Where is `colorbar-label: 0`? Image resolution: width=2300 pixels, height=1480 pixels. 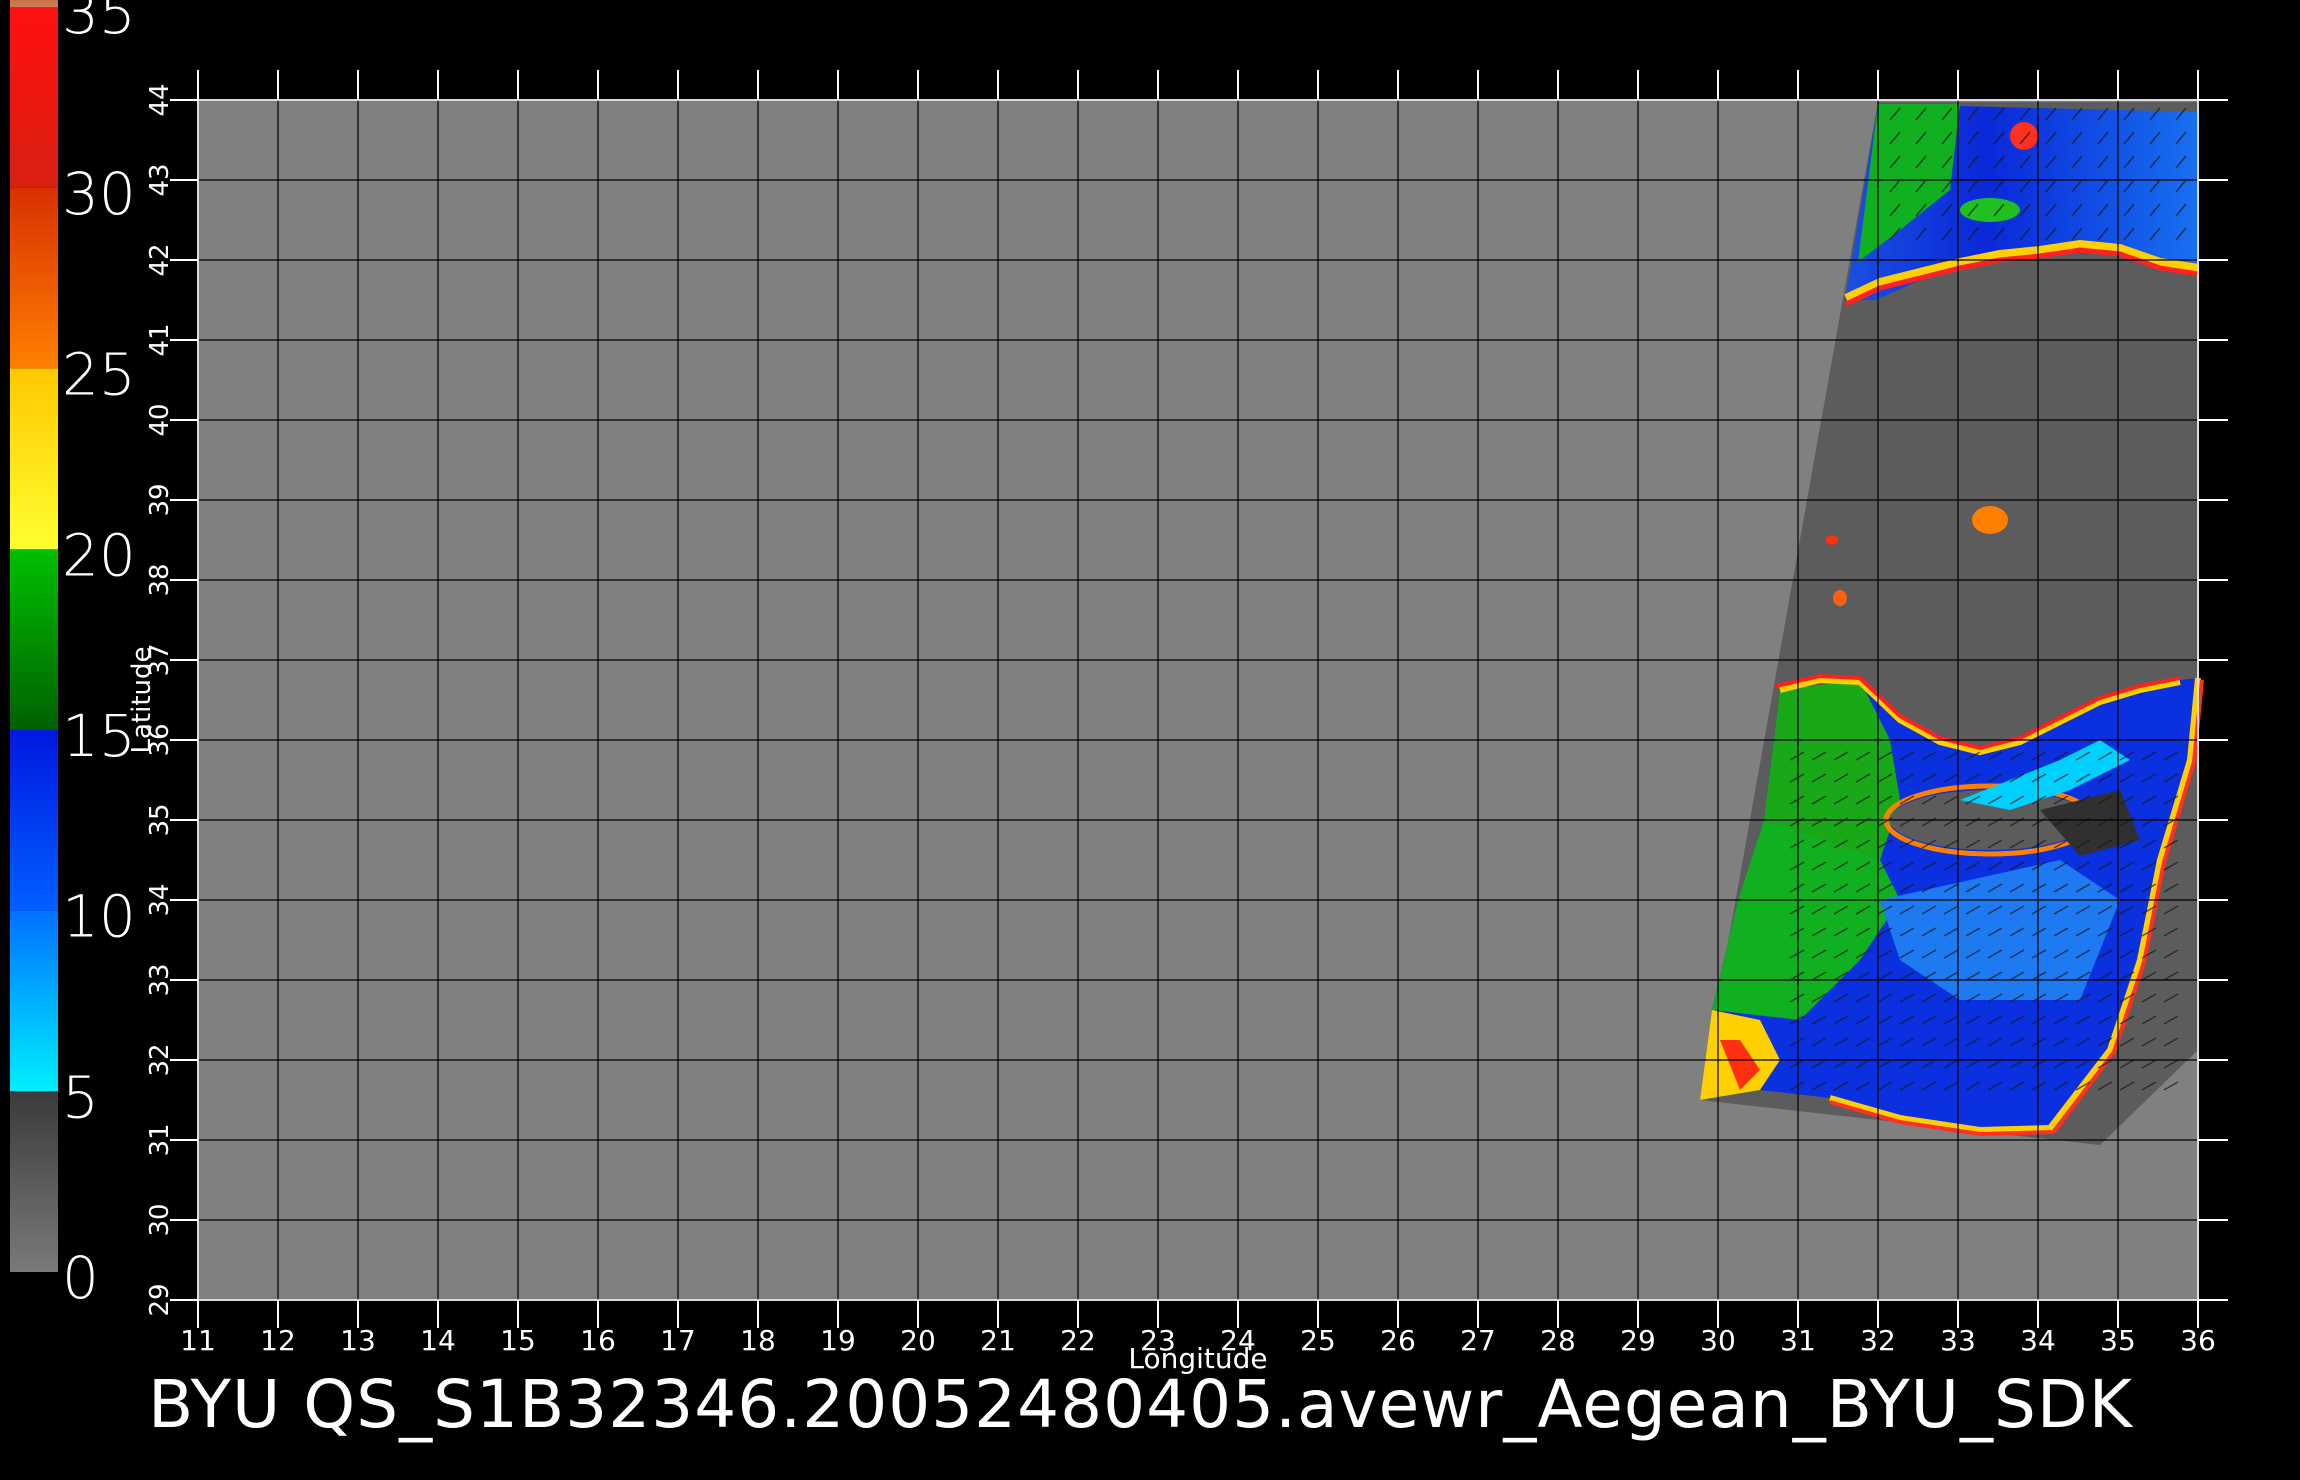
colorbar-label: 0 is located at coordinates (80, 1278).